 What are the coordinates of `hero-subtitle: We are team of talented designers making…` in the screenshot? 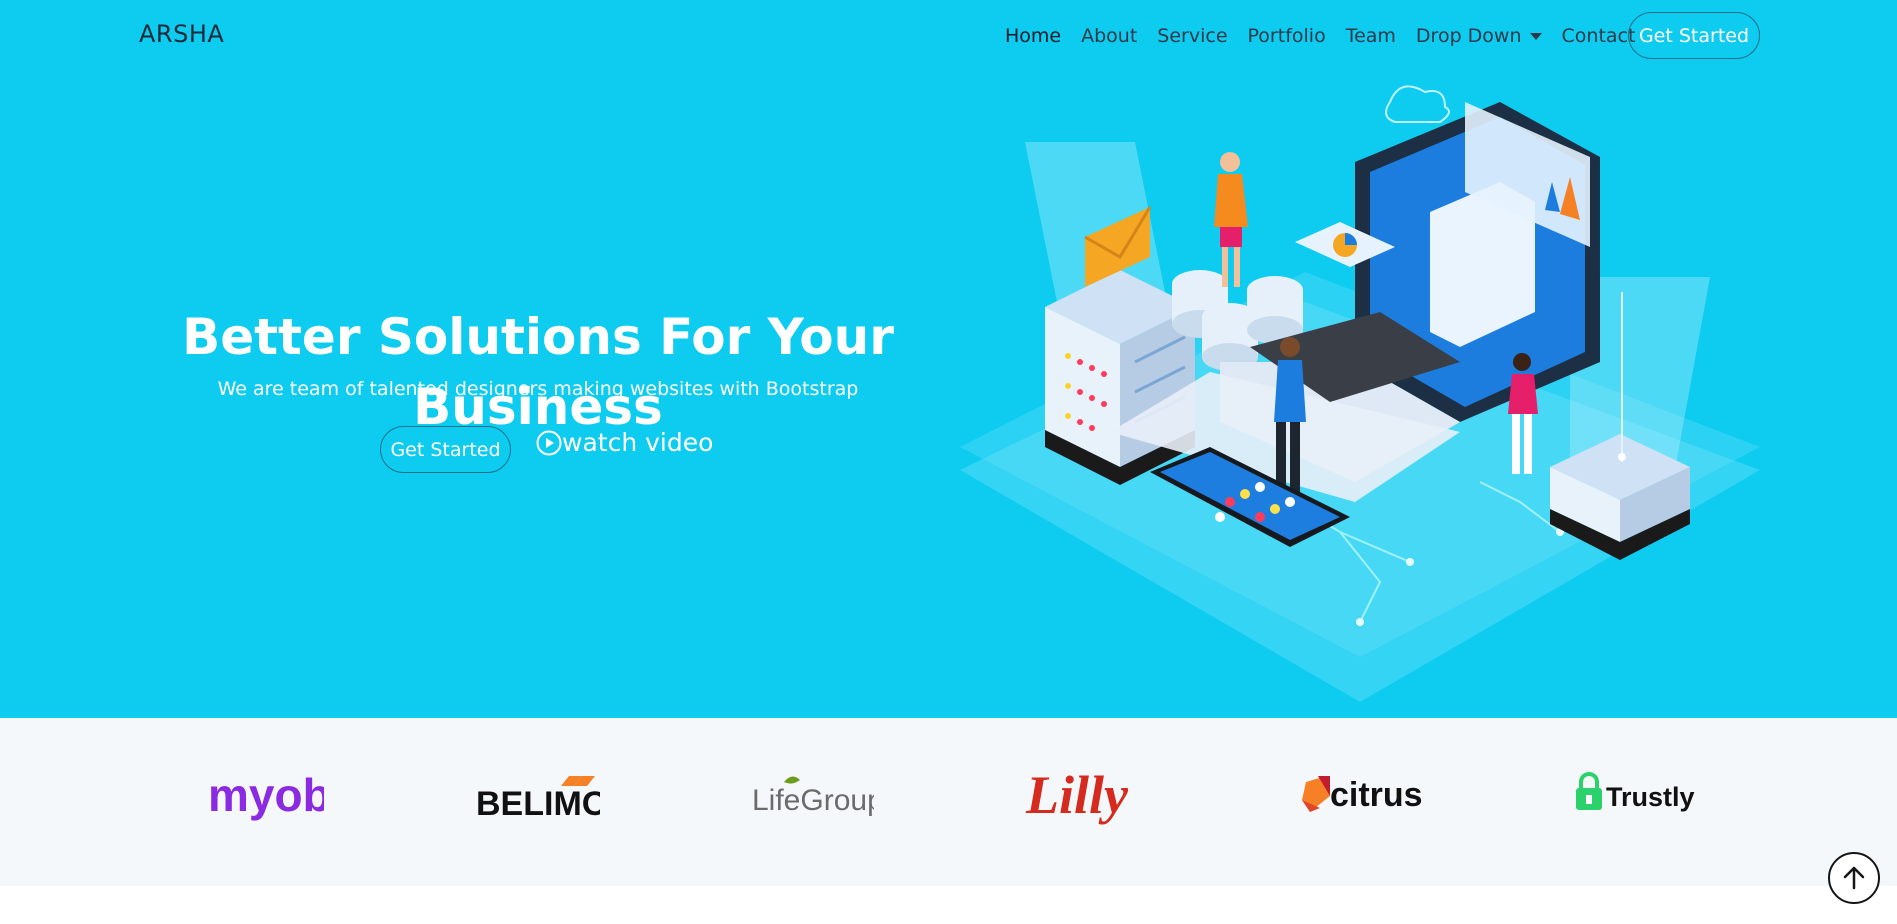 It's located at (538, 389).